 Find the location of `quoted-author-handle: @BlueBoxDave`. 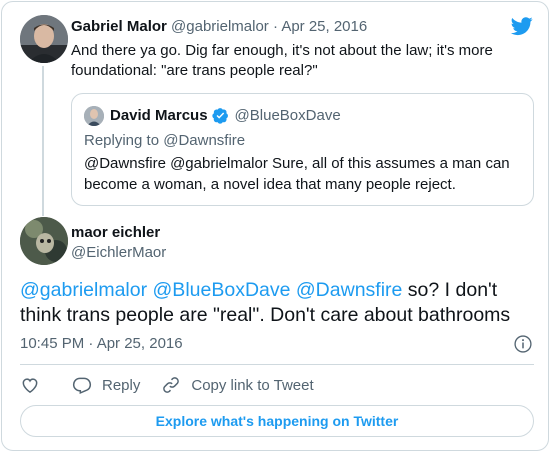

quoted-author-handle: @BlueBoxDave is located at coordinates (287, 115).